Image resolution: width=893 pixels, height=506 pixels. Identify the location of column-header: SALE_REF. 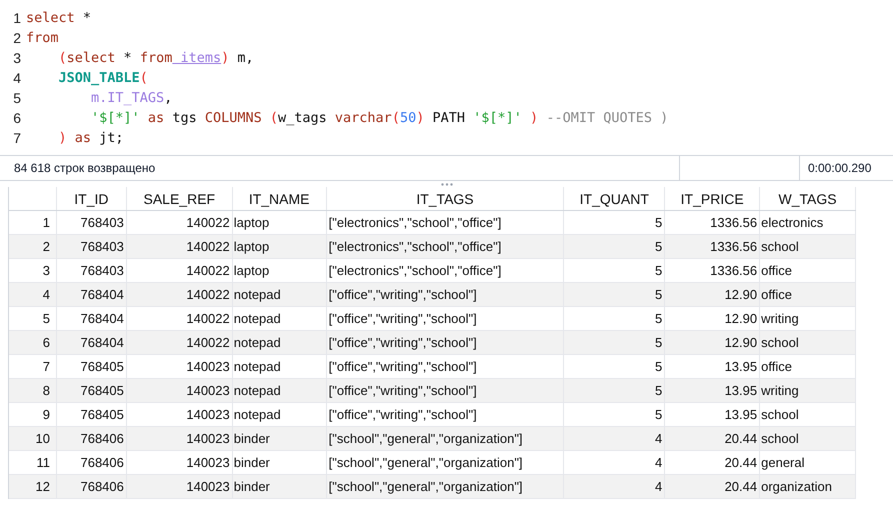
(179, 198).